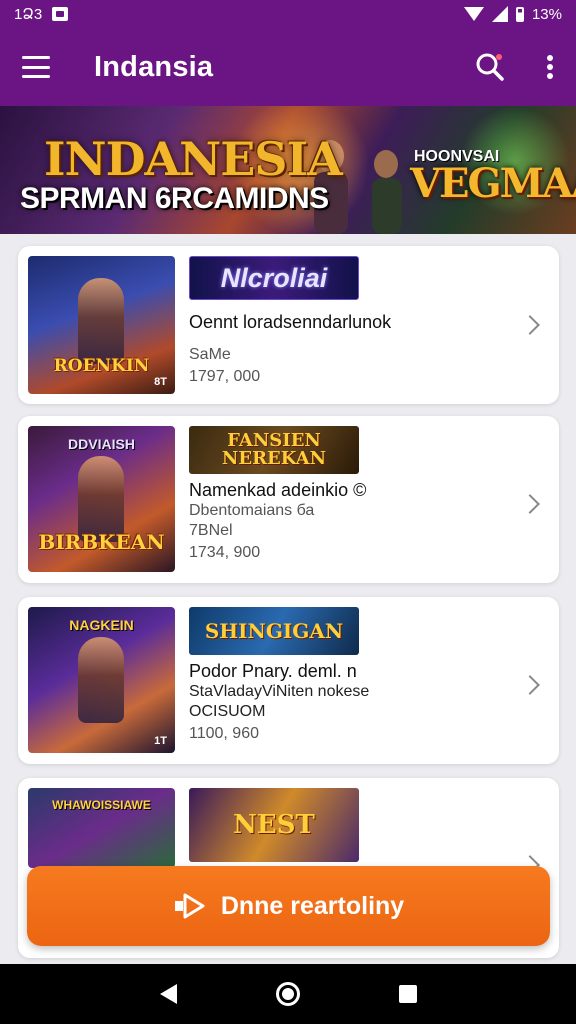 The width and height of the screenshot is (576, 1024). I want to click on app-title: Indansia, so click(154, 66).